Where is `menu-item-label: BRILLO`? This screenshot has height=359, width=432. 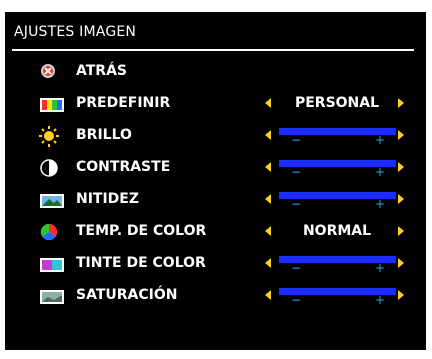
menu-item-label: BRILLO is located at coordinates (104, 135).